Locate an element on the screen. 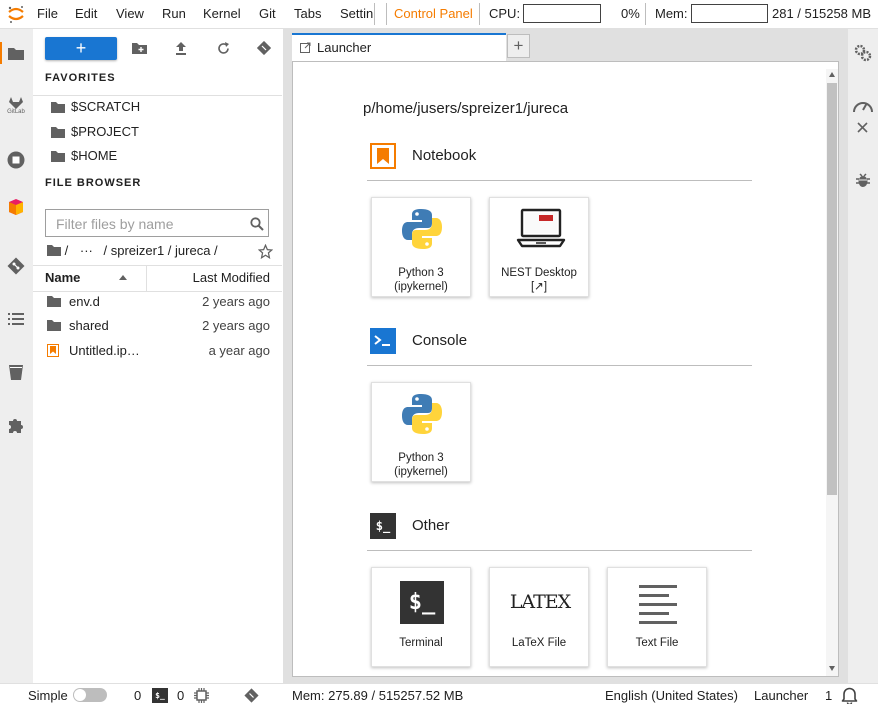 The image size is (878, 707). console-section-icon is located at coordinates (383, 341).